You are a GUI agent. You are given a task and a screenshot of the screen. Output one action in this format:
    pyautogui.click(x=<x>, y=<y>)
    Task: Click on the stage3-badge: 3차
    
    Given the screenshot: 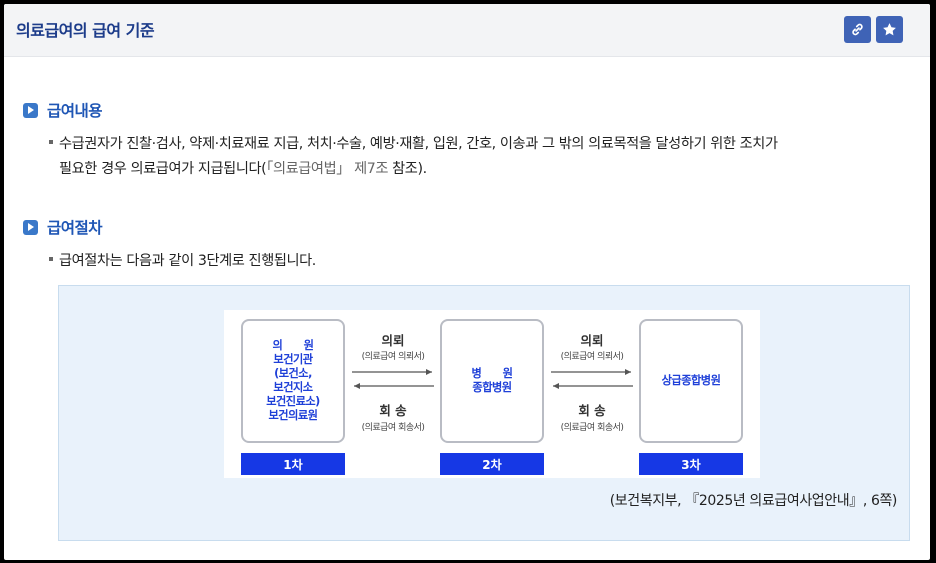 What is the action you would take?
    pyautogui.click(x=691, y=464)
    